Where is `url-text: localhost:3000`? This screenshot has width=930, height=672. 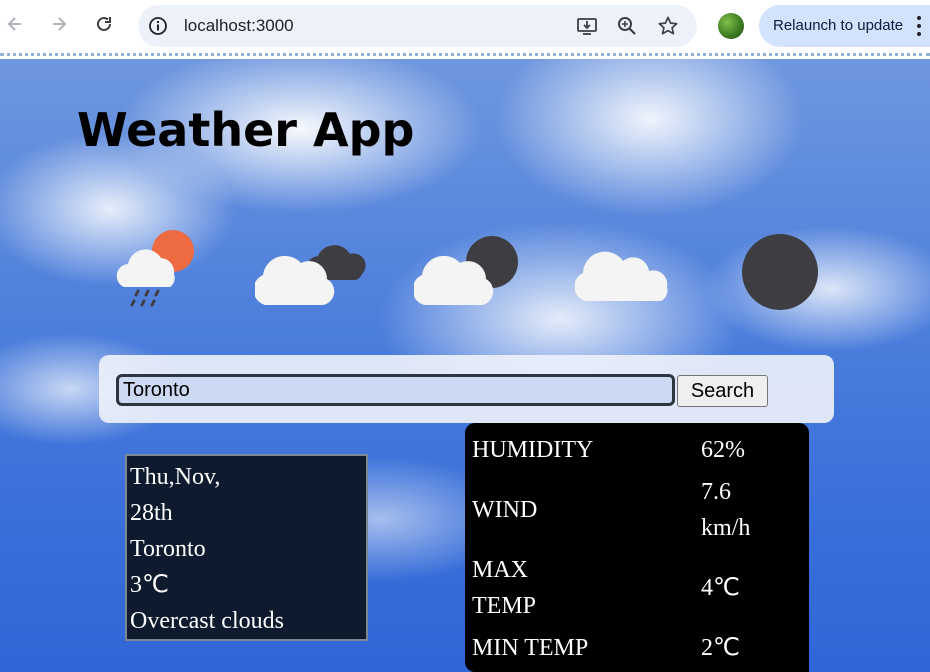
url-text: localhost:3000 is located at coordinates (239, 26).